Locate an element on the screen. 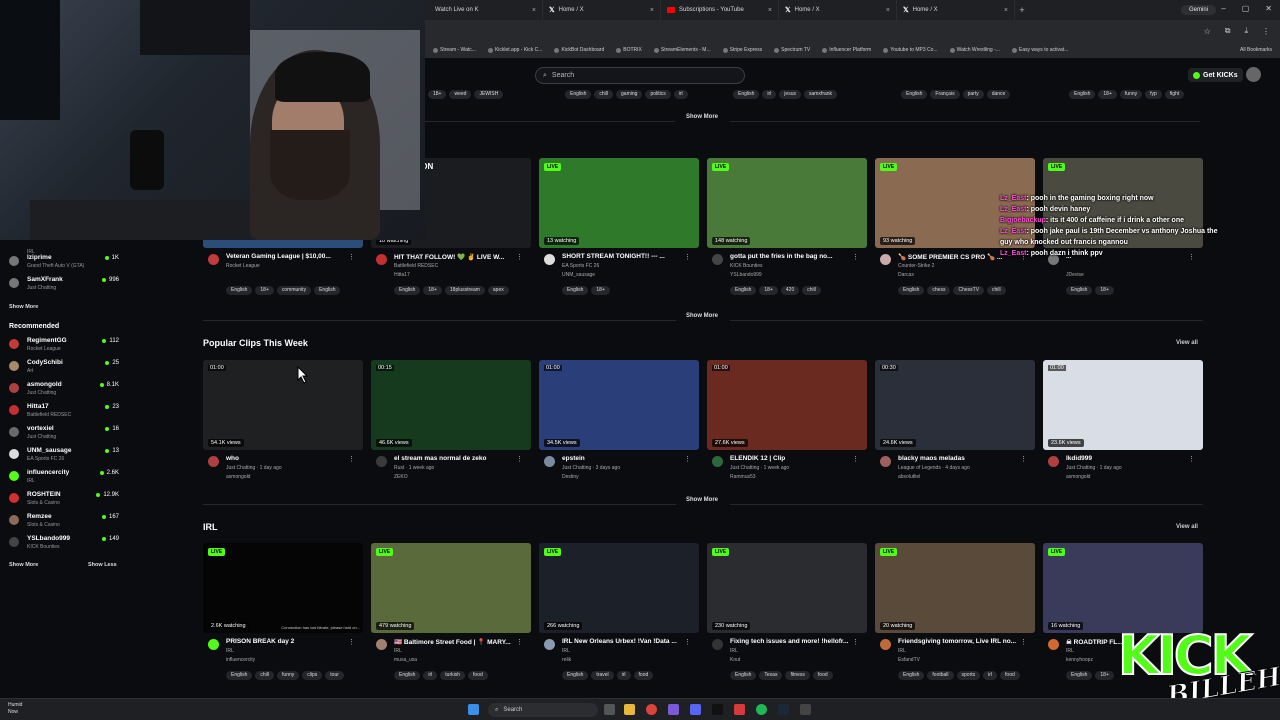  channel-name: asmongold is located at coordinates (1078, 477).